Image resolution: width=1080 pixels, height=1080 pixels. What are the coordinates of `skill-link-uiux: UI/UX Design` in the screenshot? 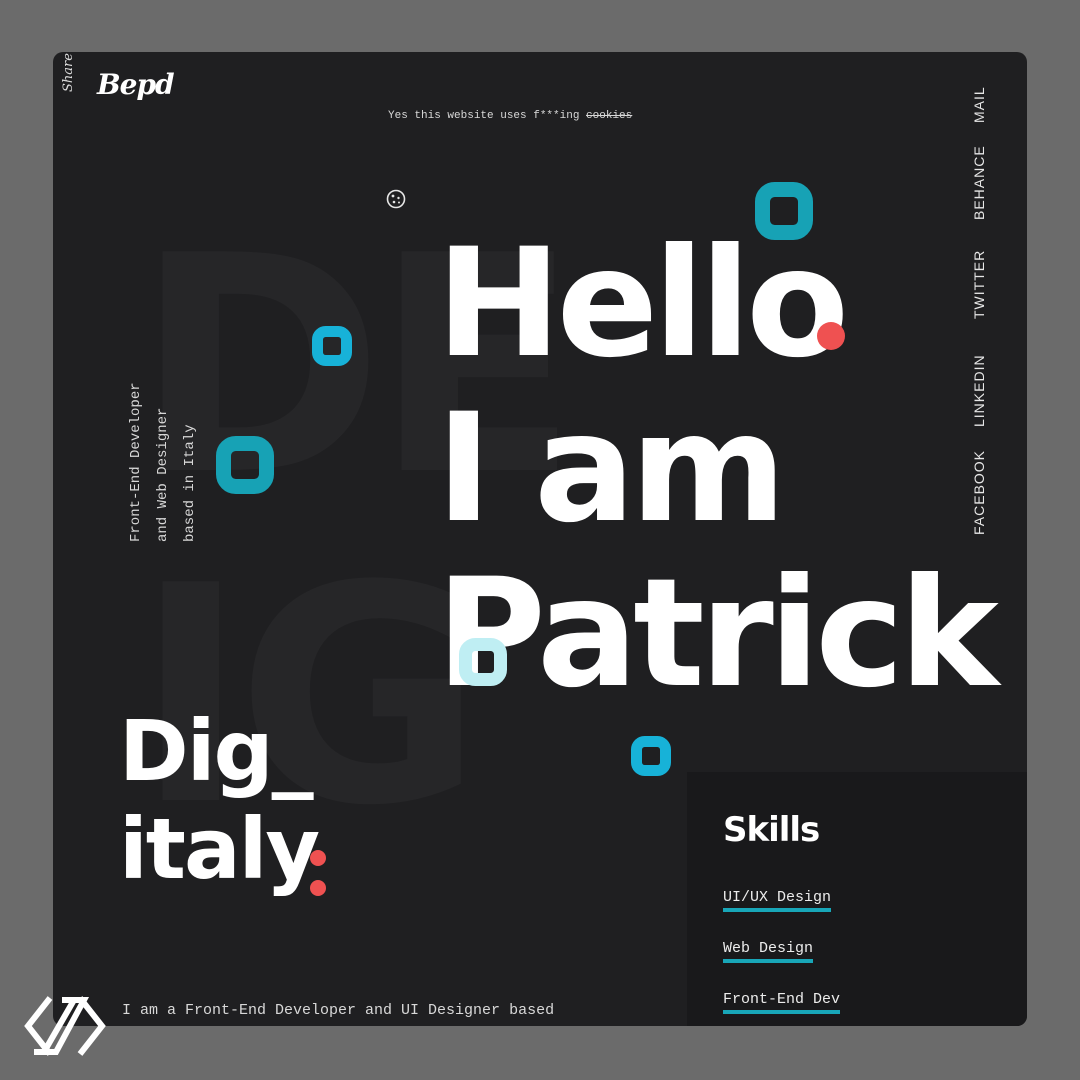 It's located at (777, 901).